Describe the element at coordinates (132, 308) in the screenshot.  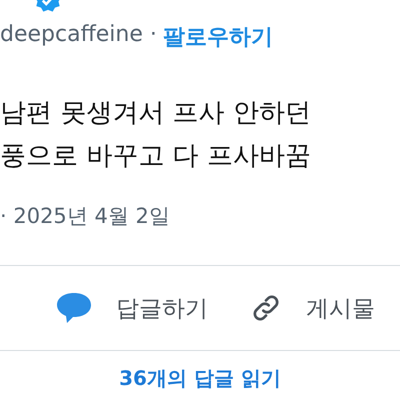
I see `reply-button: 답글하기` at that location.